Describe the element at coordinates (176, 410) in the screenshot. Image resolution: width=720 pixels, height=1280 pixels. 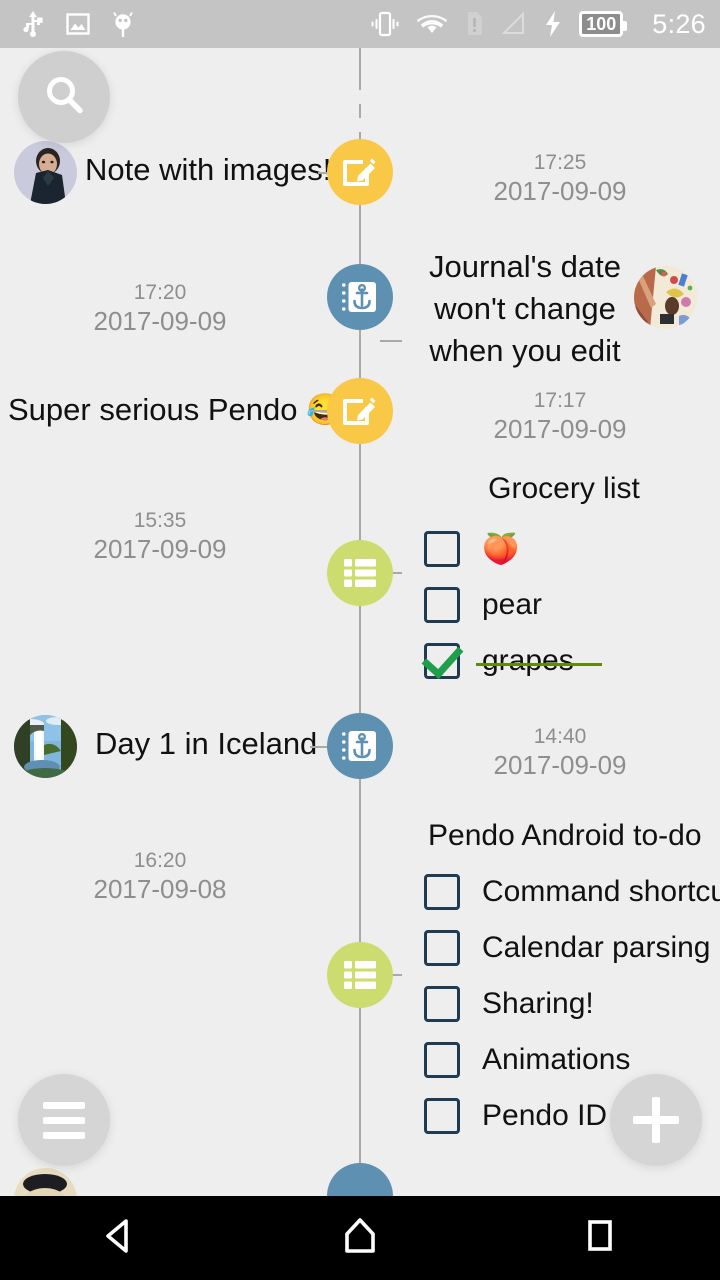
I see `entry-title: Super serious Pendo 😂` at that location.